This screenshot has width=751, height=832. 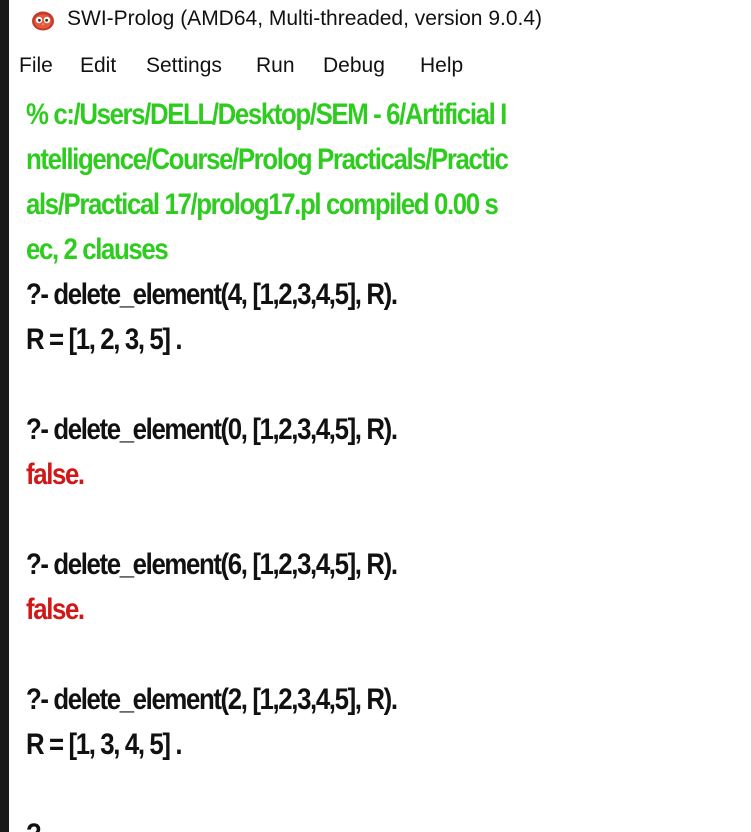 What do you see at coordinates (275, 66) in the screenshot?
I see `menu-run: Run` at bounding box center [275, 66].